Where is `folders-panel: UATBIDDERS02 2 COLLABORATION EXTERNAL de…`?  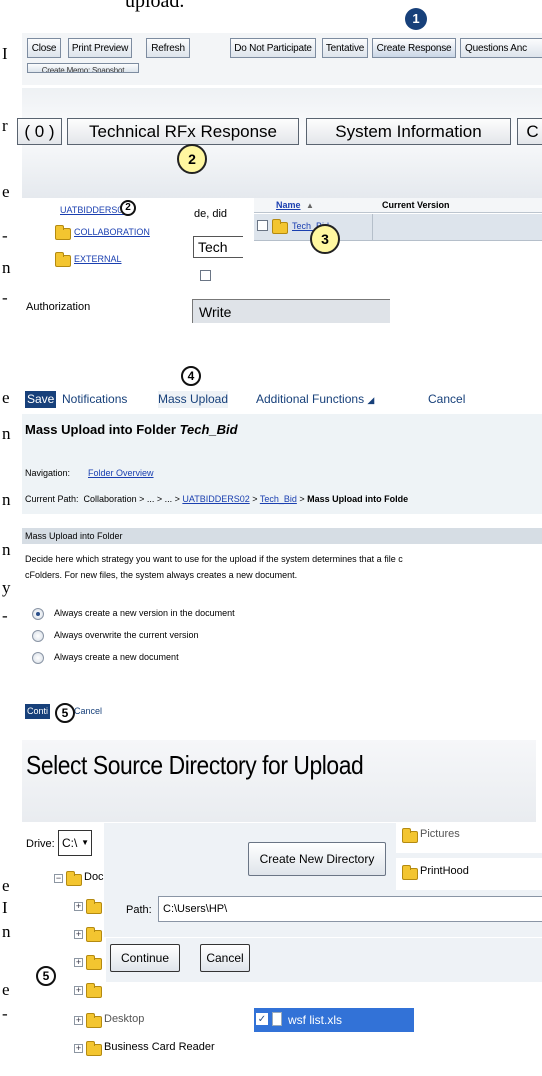 folders-panel: UATBIDDERS02 2 COLLABORATION EXTERNAL de… is located at coordinates (282, 278).